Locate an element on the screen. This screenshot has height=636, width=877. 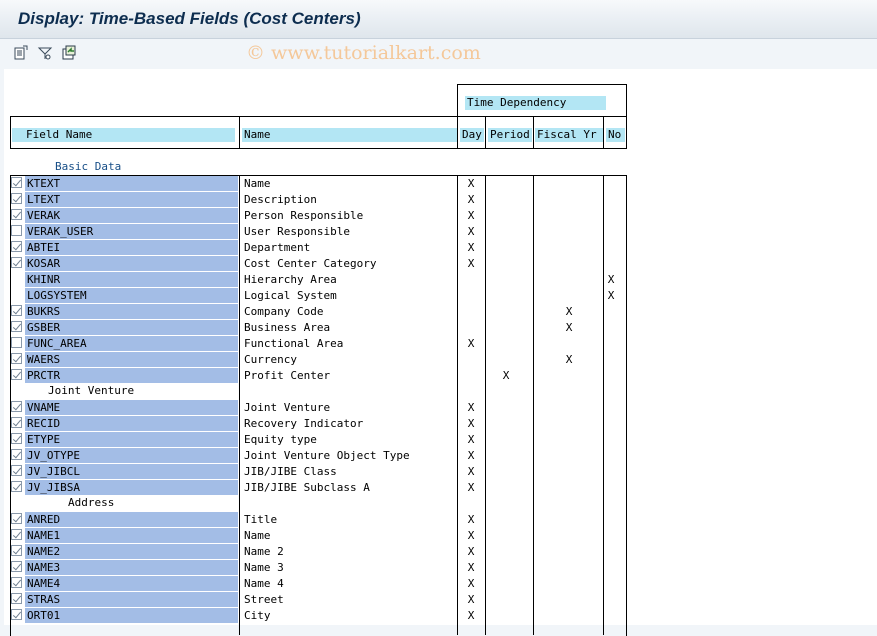
col-header-name: Name is located at coordinates (349, 135).